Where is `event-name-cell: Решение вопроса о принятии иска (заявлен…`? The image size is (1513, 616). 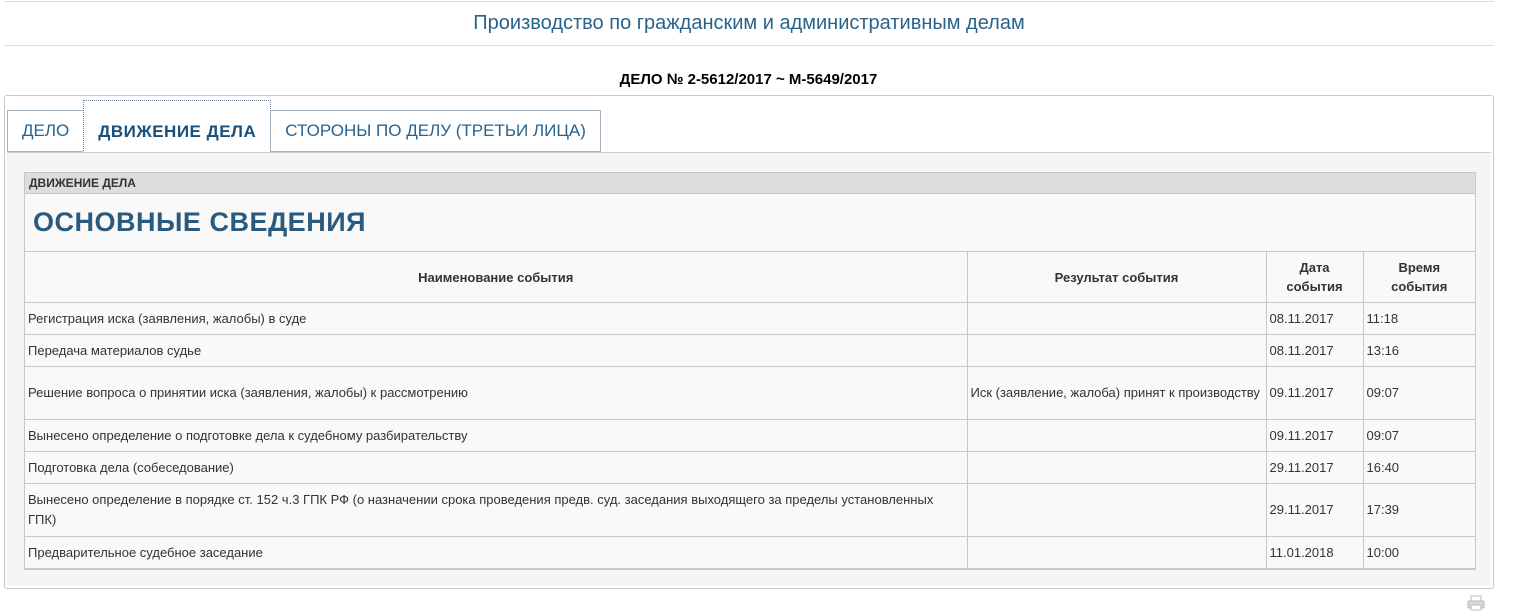 event-name-cell: Решение вопроса о принятии иска (заявлен… is located at coordinates (496, 393).